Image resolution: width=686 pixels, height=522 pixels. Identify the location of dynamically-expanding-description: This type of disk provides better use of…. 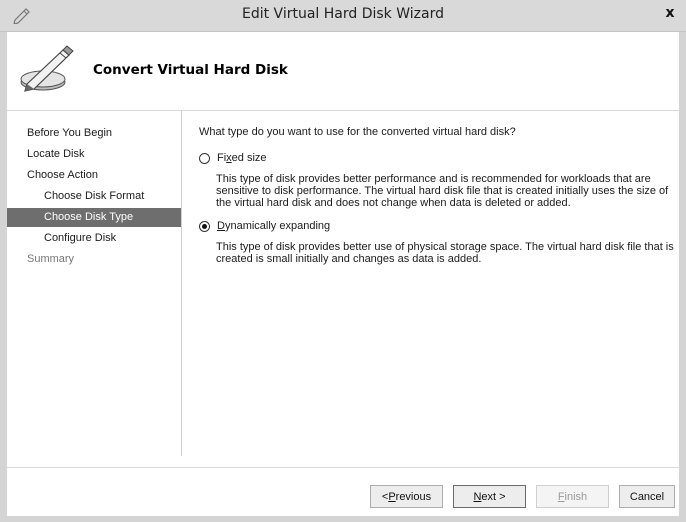
(445, 253).